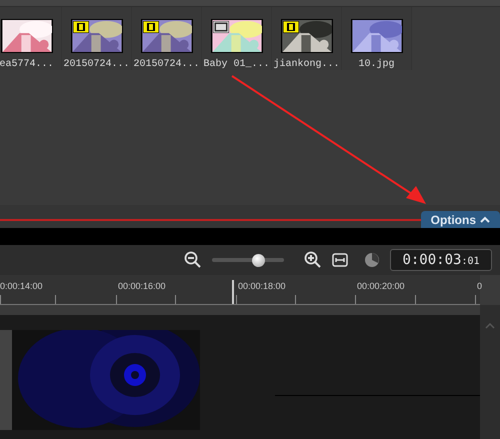 Image resolution: width=500 pixels, height=439 pixels. I want to click on timecode: 0:00:03, so click(432, 260).